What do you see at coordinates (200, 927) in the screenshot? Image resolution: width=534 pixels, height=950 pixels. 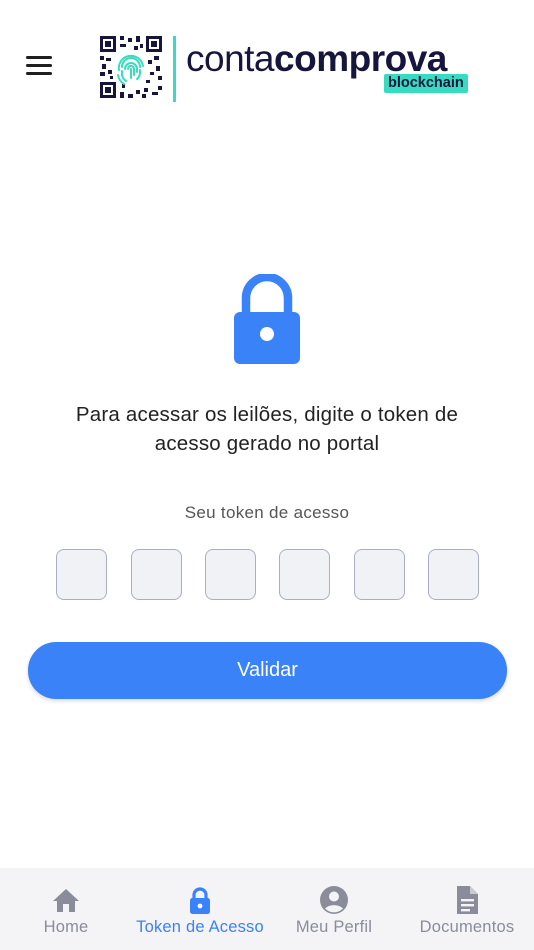 I see `tab-token-de-acesso-label: Token de Acesso` at bounding box center [200, 927].